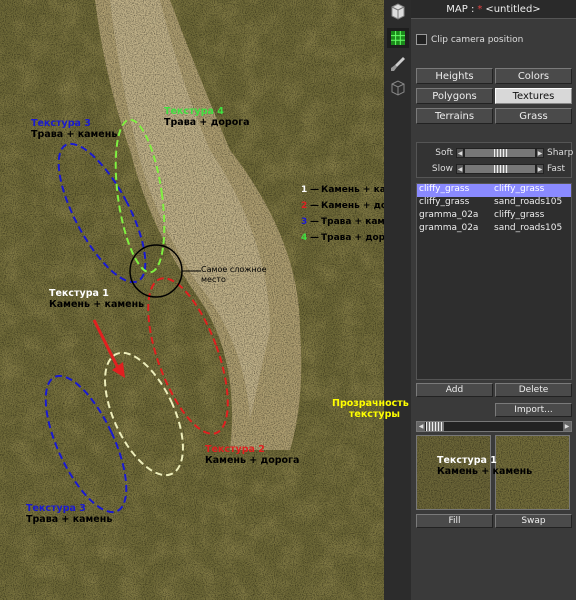 The image size is (576, 600). What do you see at coordinates (533, 116) in the screenshot?
I see `tab-grass: Grass` at bounding box center [533, 116].